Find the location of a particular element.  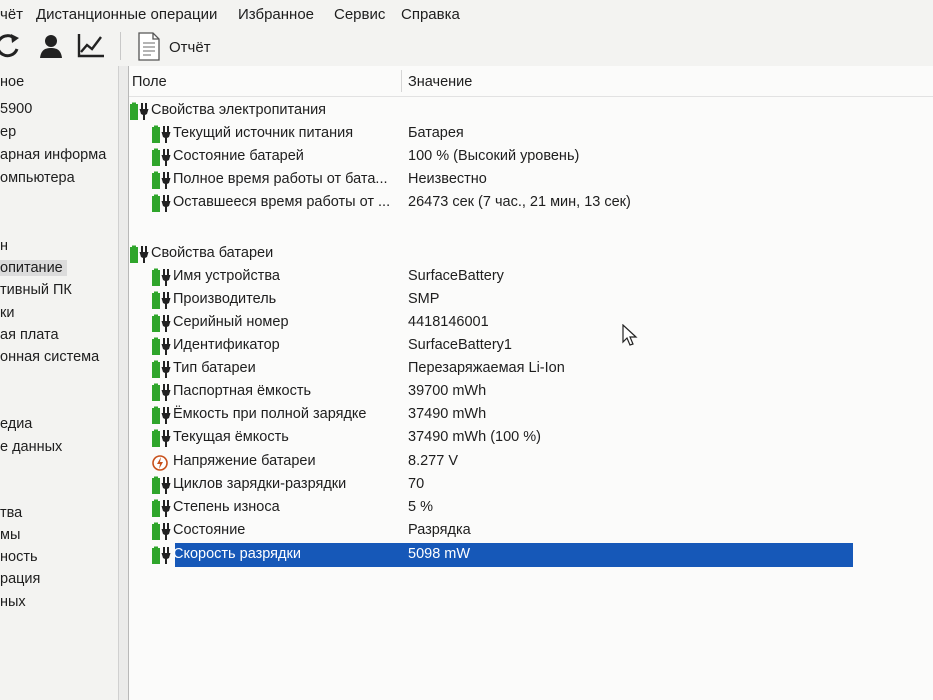

property-field: Состояние is located at coordinates (209, 530).